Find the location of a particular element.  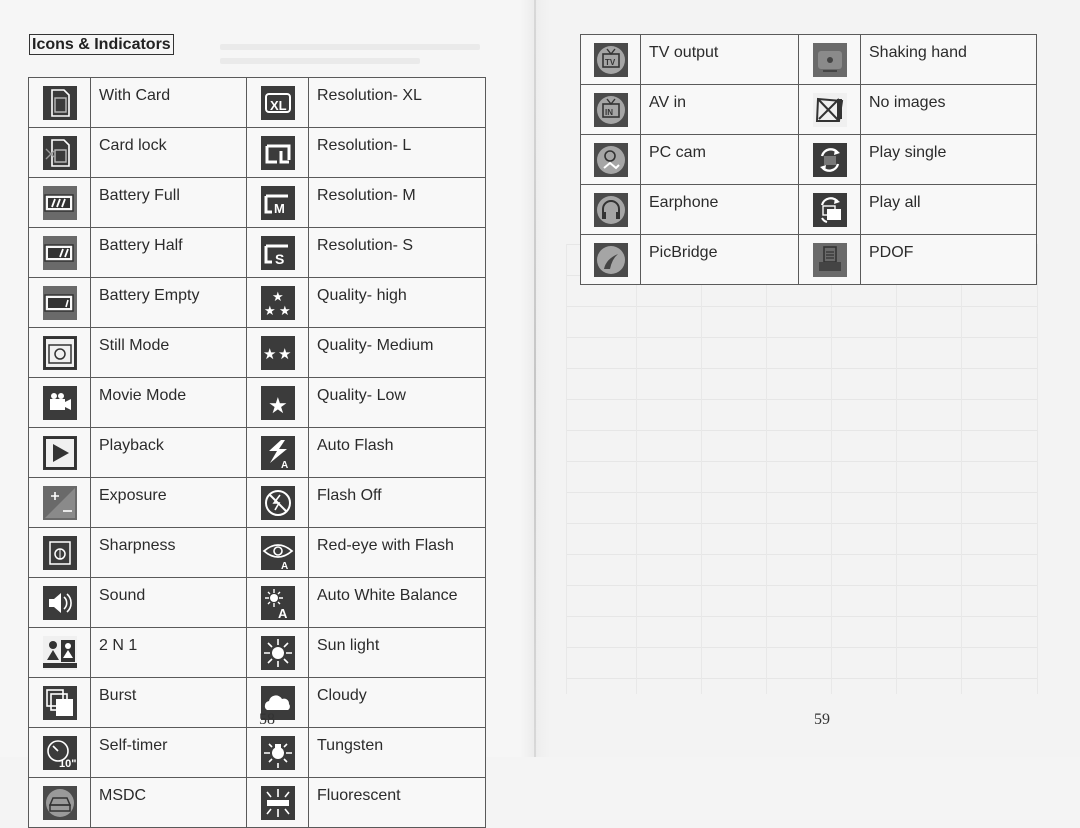

table-row: Sound A Auto White Balance is located at coordinates (257, 602).